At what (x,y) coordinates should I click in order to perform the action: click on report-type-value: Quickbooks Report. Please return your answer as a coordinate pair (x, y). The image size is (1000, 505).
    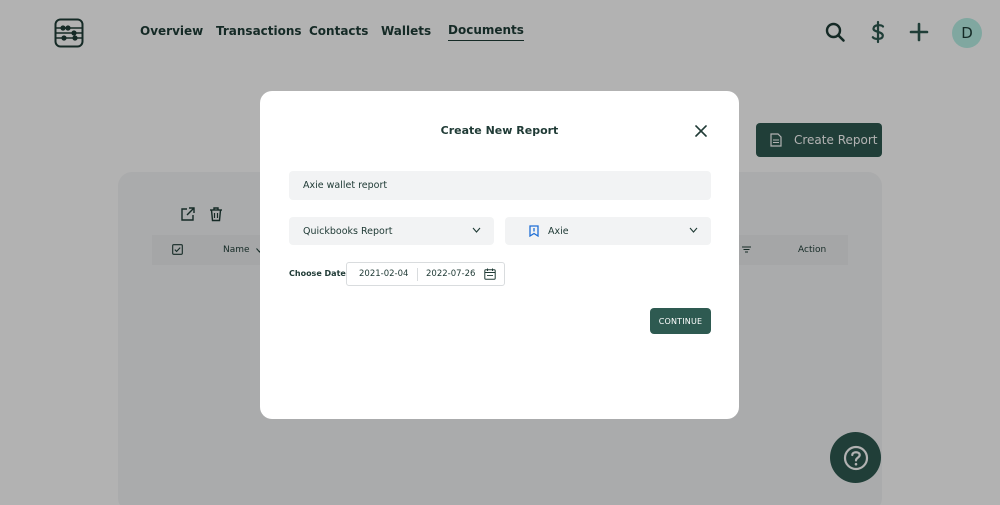
    Looking at the image, I should click on (348, 231).